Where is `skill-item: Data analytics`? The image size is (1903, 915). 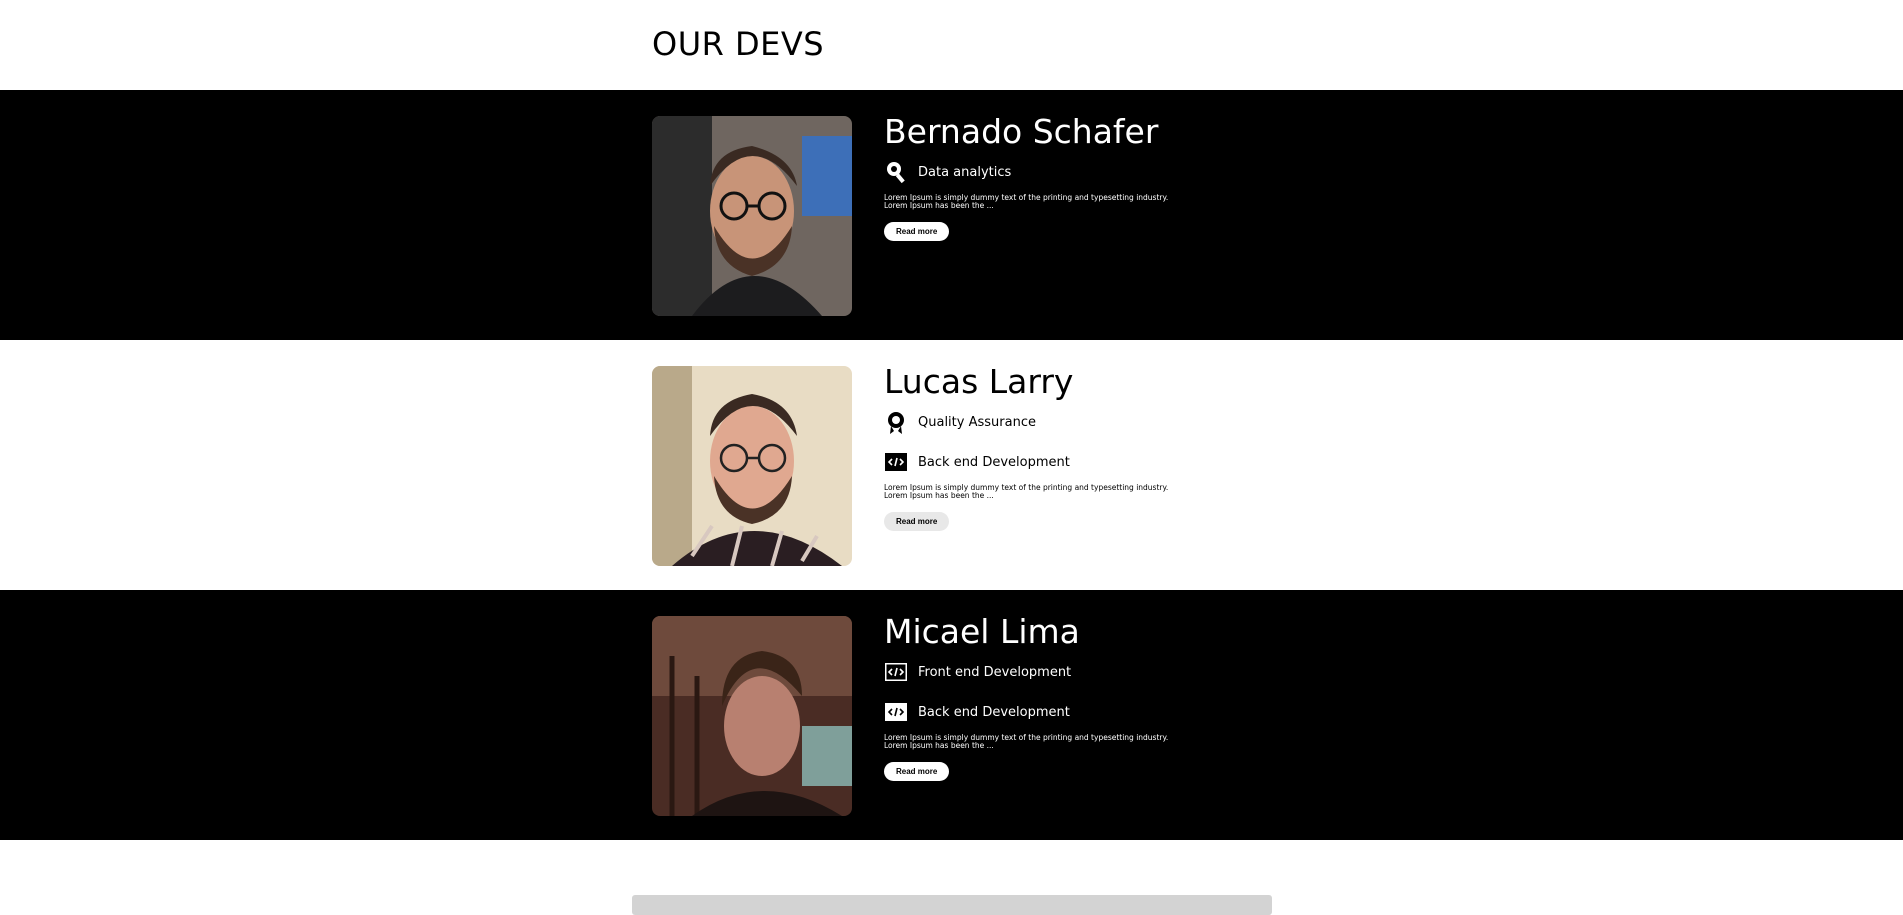
skill-item: Data analytics is located at coordinates (1094, 172).